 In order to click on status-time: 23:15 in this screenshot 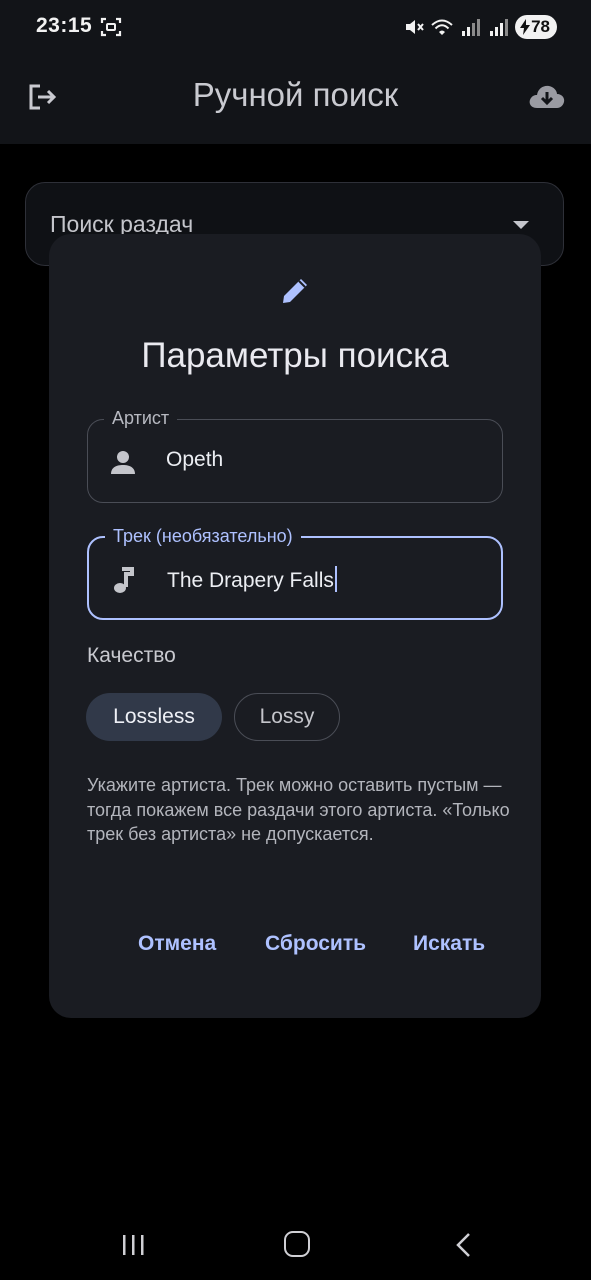, I will do `click(64, 25)`.